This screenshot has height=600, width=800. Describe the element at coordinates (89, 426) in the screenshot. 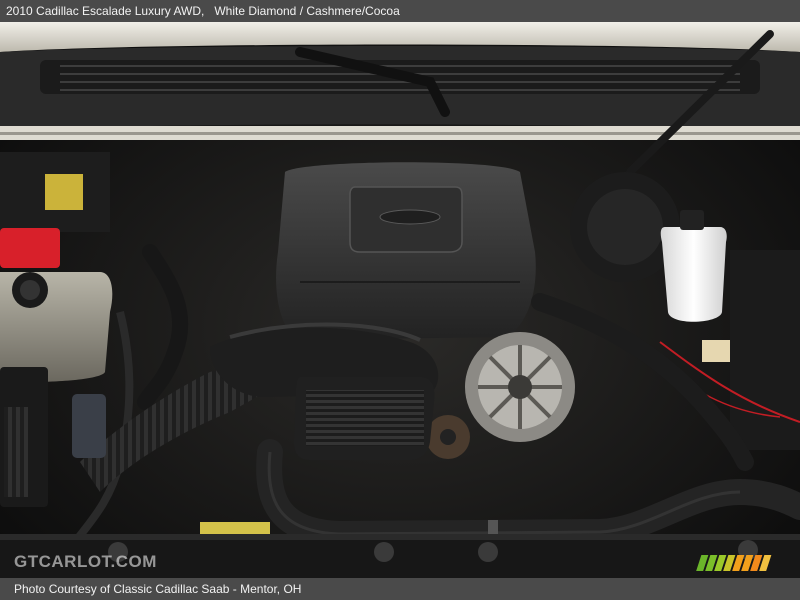

I see `maf-sensor` at that location.